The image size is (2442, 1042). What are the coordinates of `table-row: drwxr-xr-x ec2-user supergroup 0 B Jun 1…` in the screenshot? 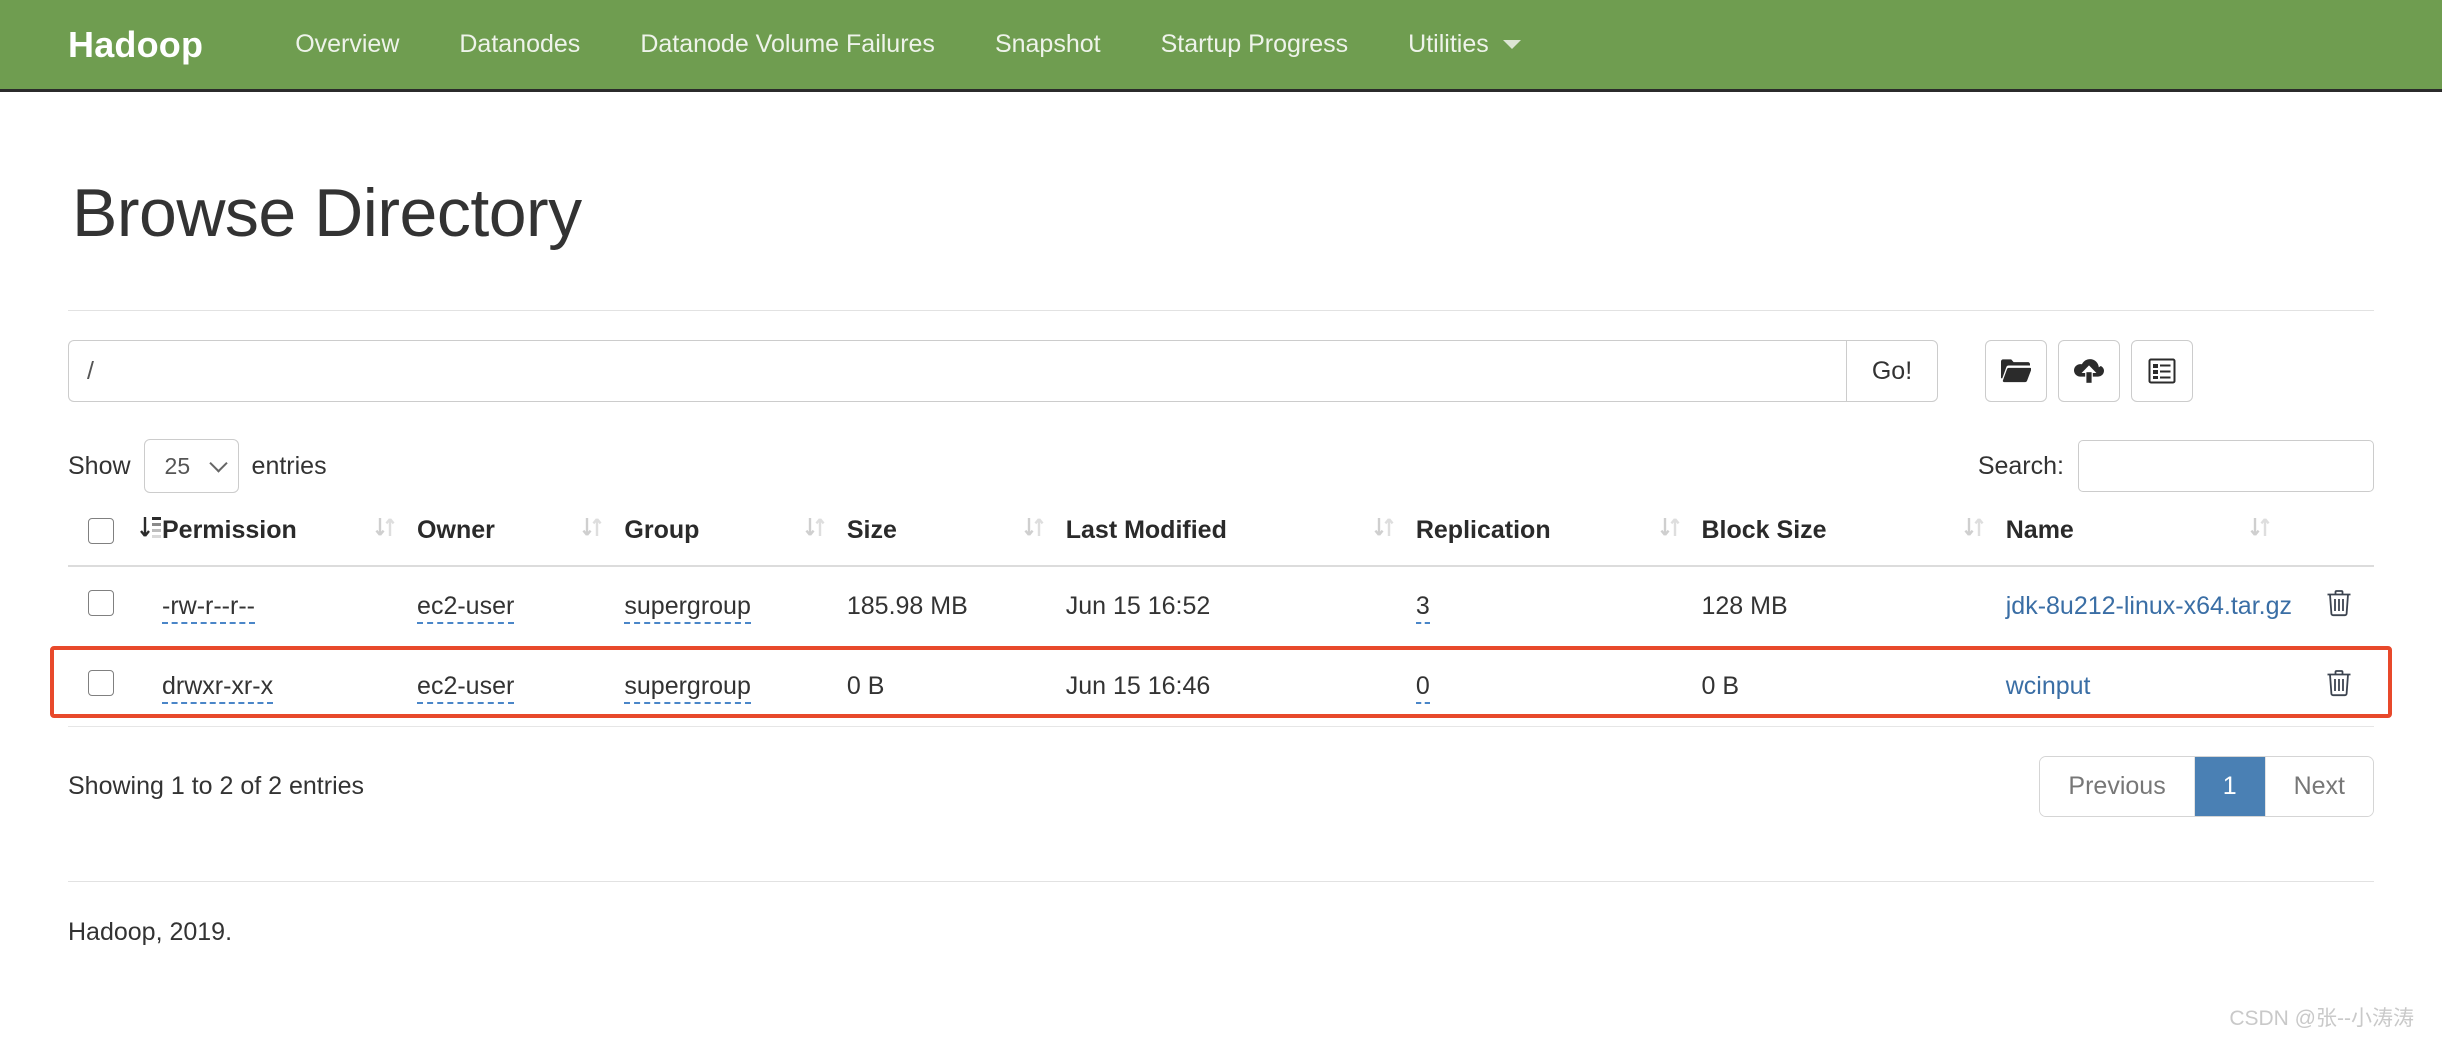 It's located at (1221, 686).